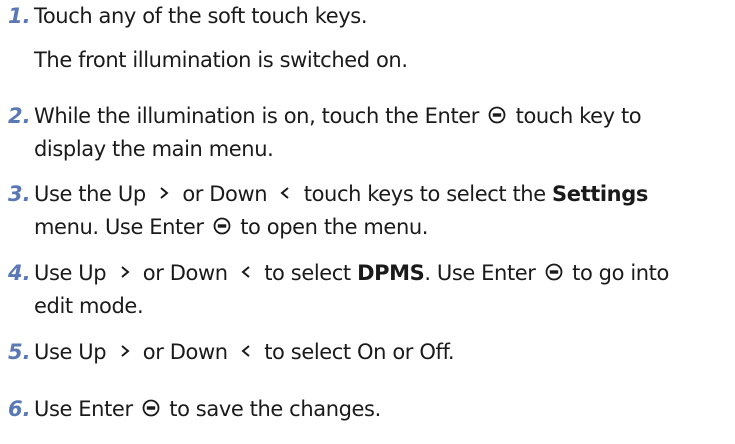 The image size is (735, 444). What do you see at coordinates (307, 273) in the screenshot?
I see `step-text-part: to select` at bounding box center [307, 273].